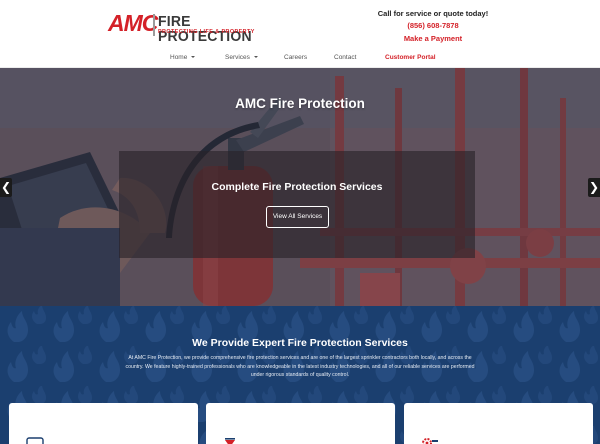 The width and height of the screenshot is (600, 444). I want to click on nav-item-contact: Contact, so click(345, 58).